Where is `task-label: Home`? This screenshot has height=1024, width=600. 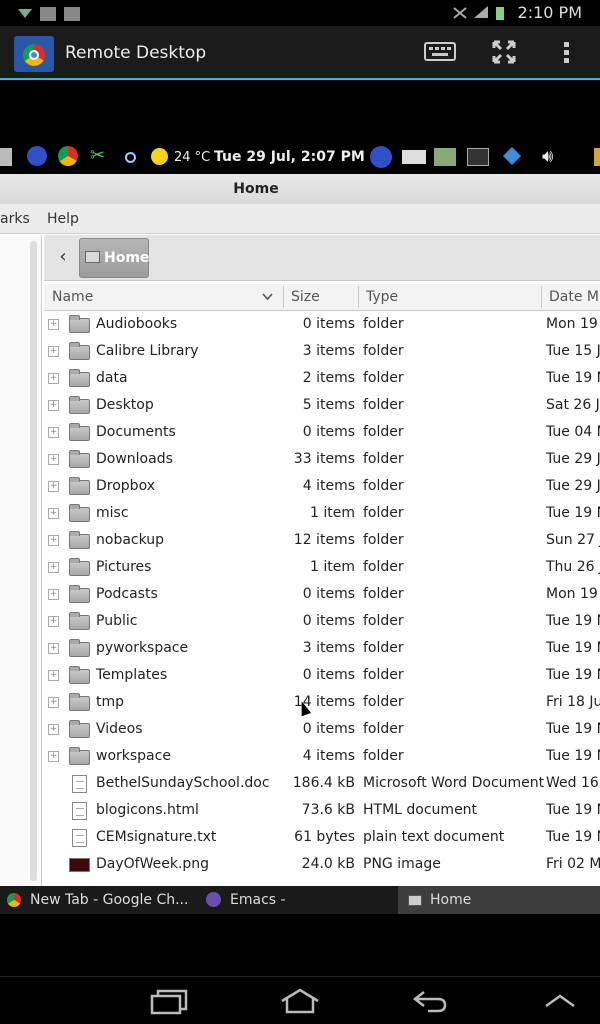
task-label: Home is located at coordinates (451, 900).